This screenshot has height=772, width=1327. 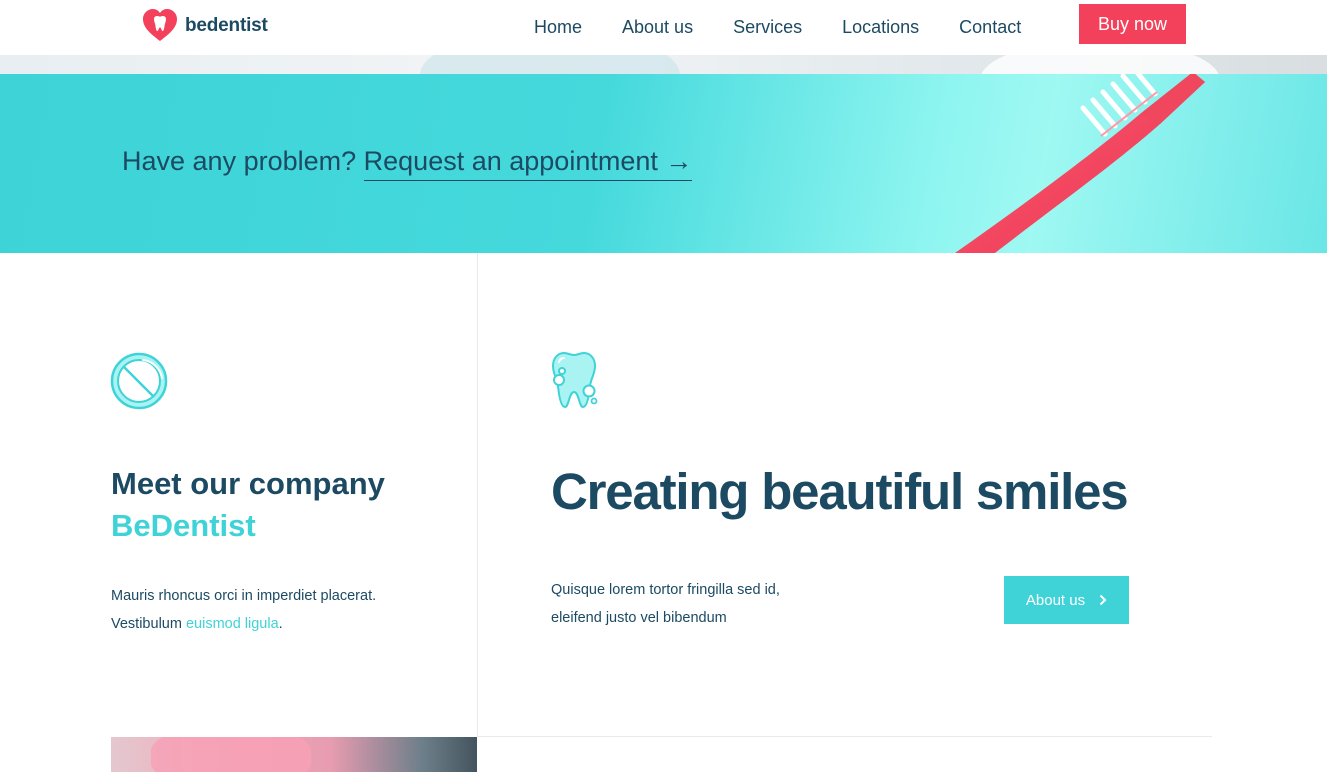 I want to click on company-title-main: Meet our company, so click(x=248, y=483).